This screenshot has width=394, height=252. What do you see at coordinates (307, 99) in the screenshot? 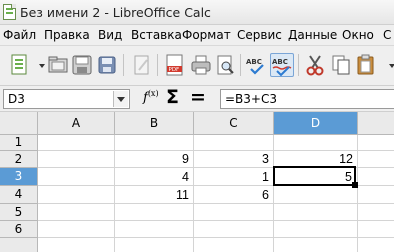
I see `formula-input: =B3+C3` at bounding box center [307, 99].